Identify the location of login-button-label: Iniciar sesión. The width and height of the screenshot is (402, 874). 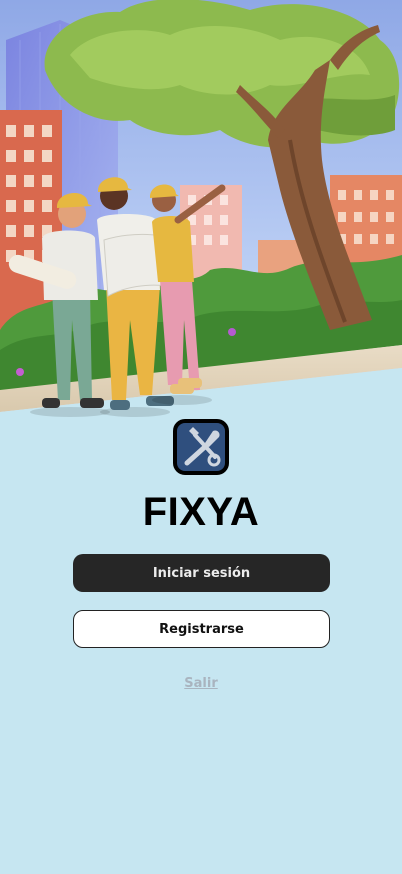
(201, 573).